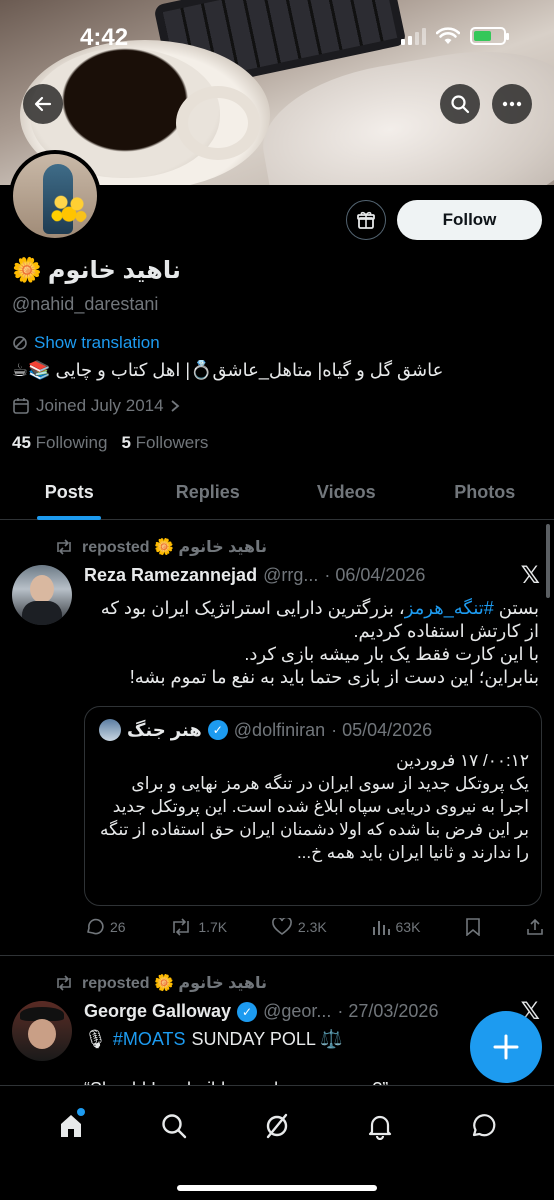 The width and height of the screenshot is (554, 1200). I want to click on profile-avatar, so click(55, 196).